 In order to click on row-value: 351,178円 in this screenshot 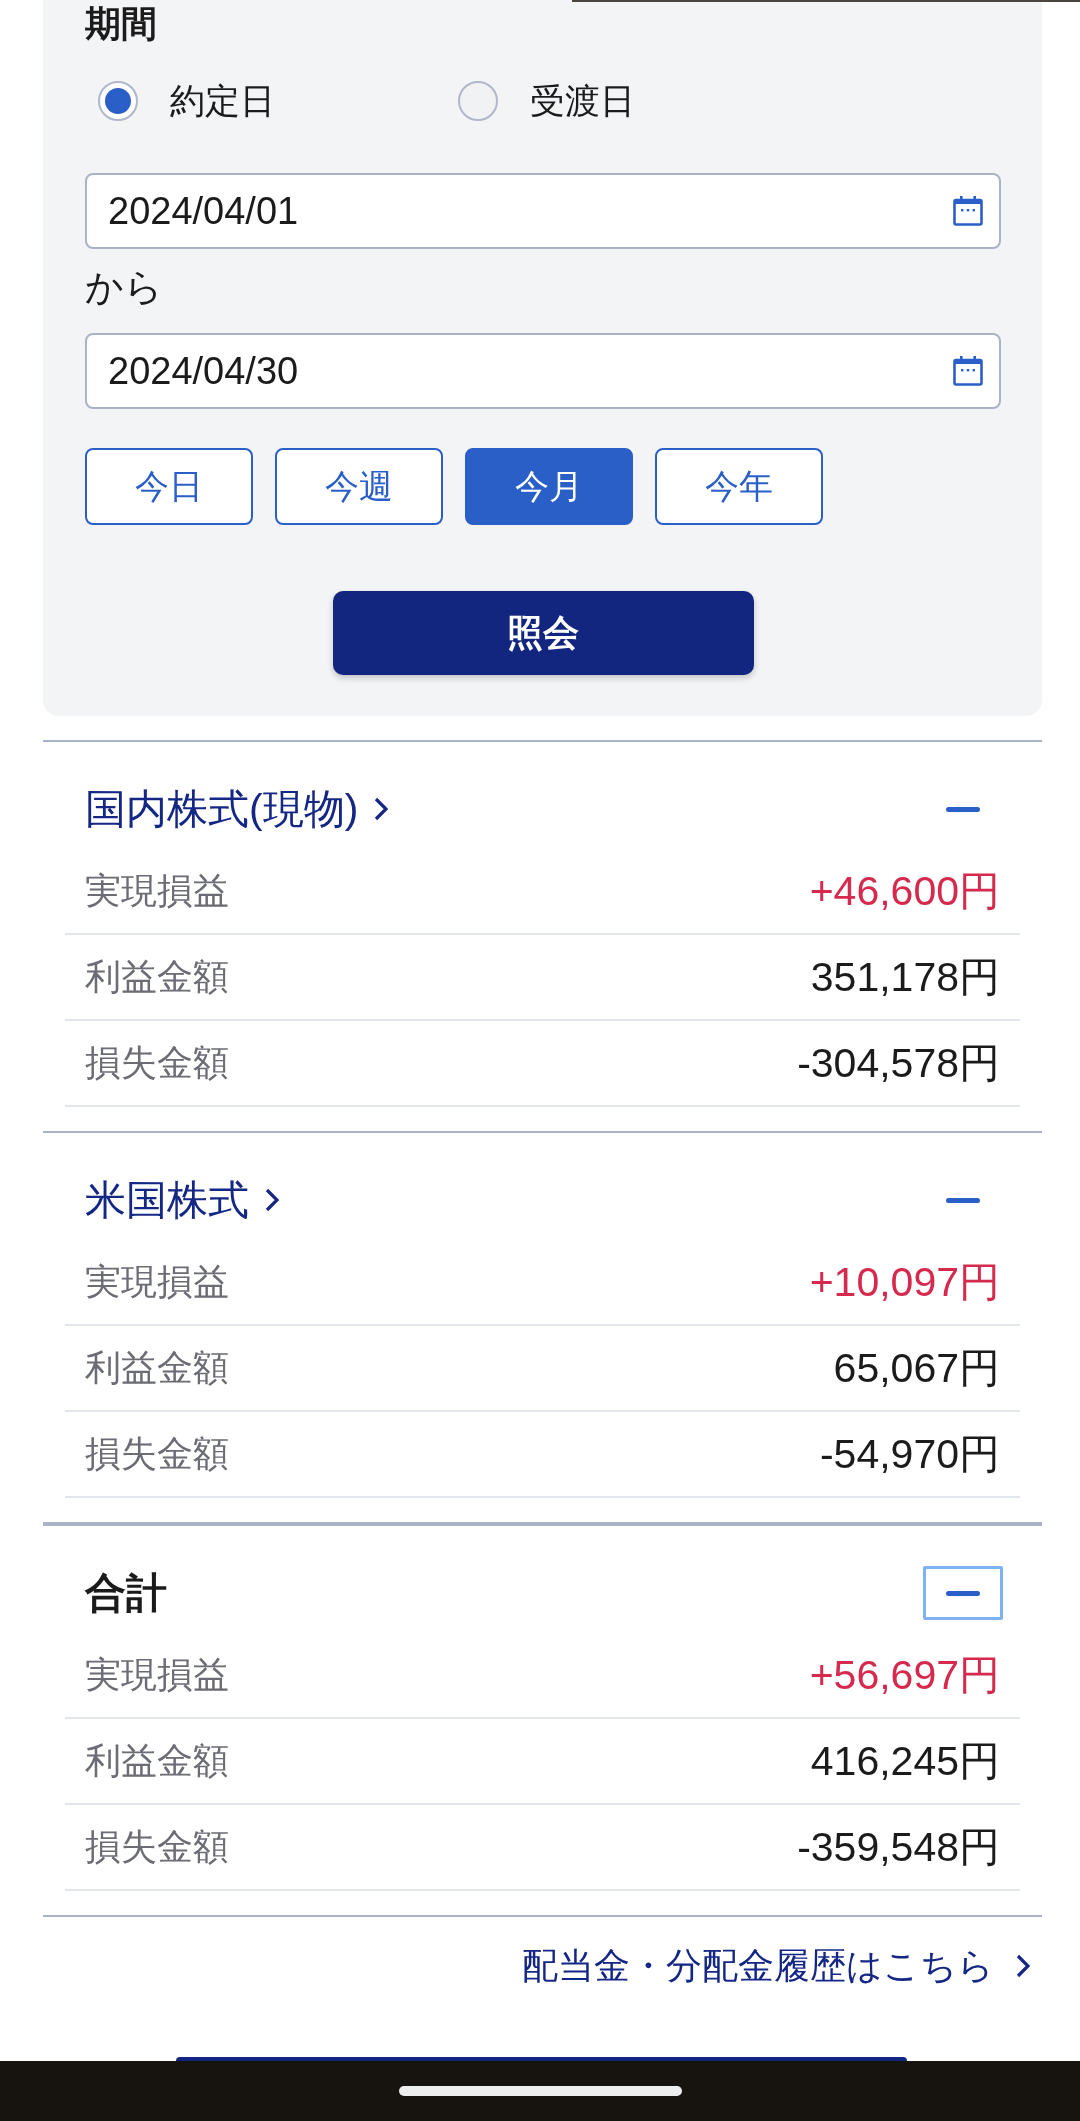, I will do `click(905, 977)`.